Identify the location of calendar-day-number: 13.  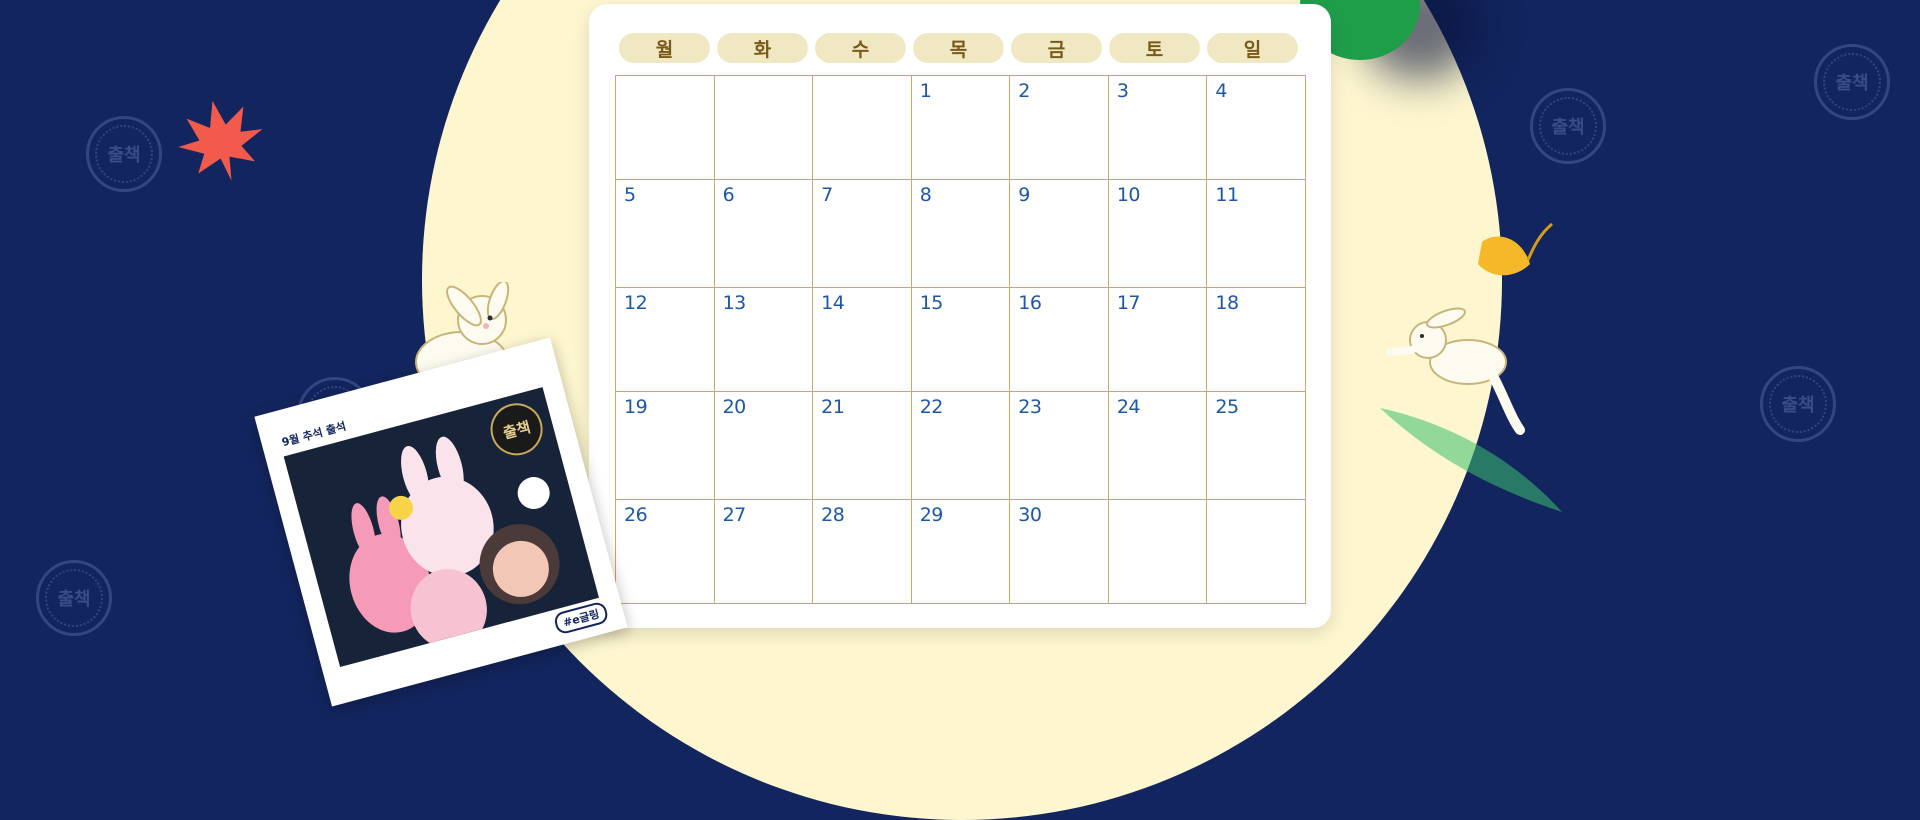
(734, 303).